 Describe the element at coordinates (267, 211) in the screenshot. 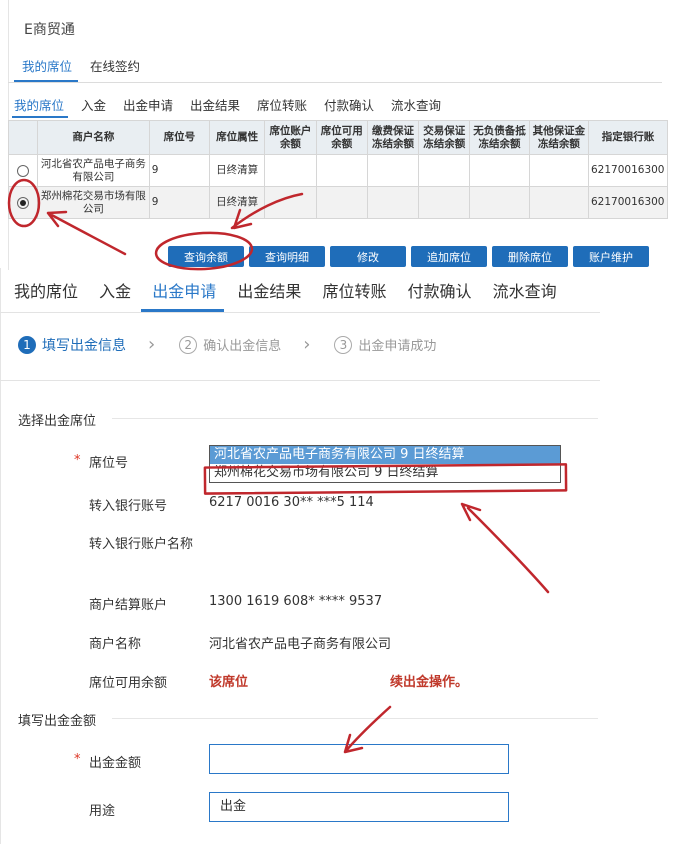

I see `arrow-to-table-annotation` at that location.